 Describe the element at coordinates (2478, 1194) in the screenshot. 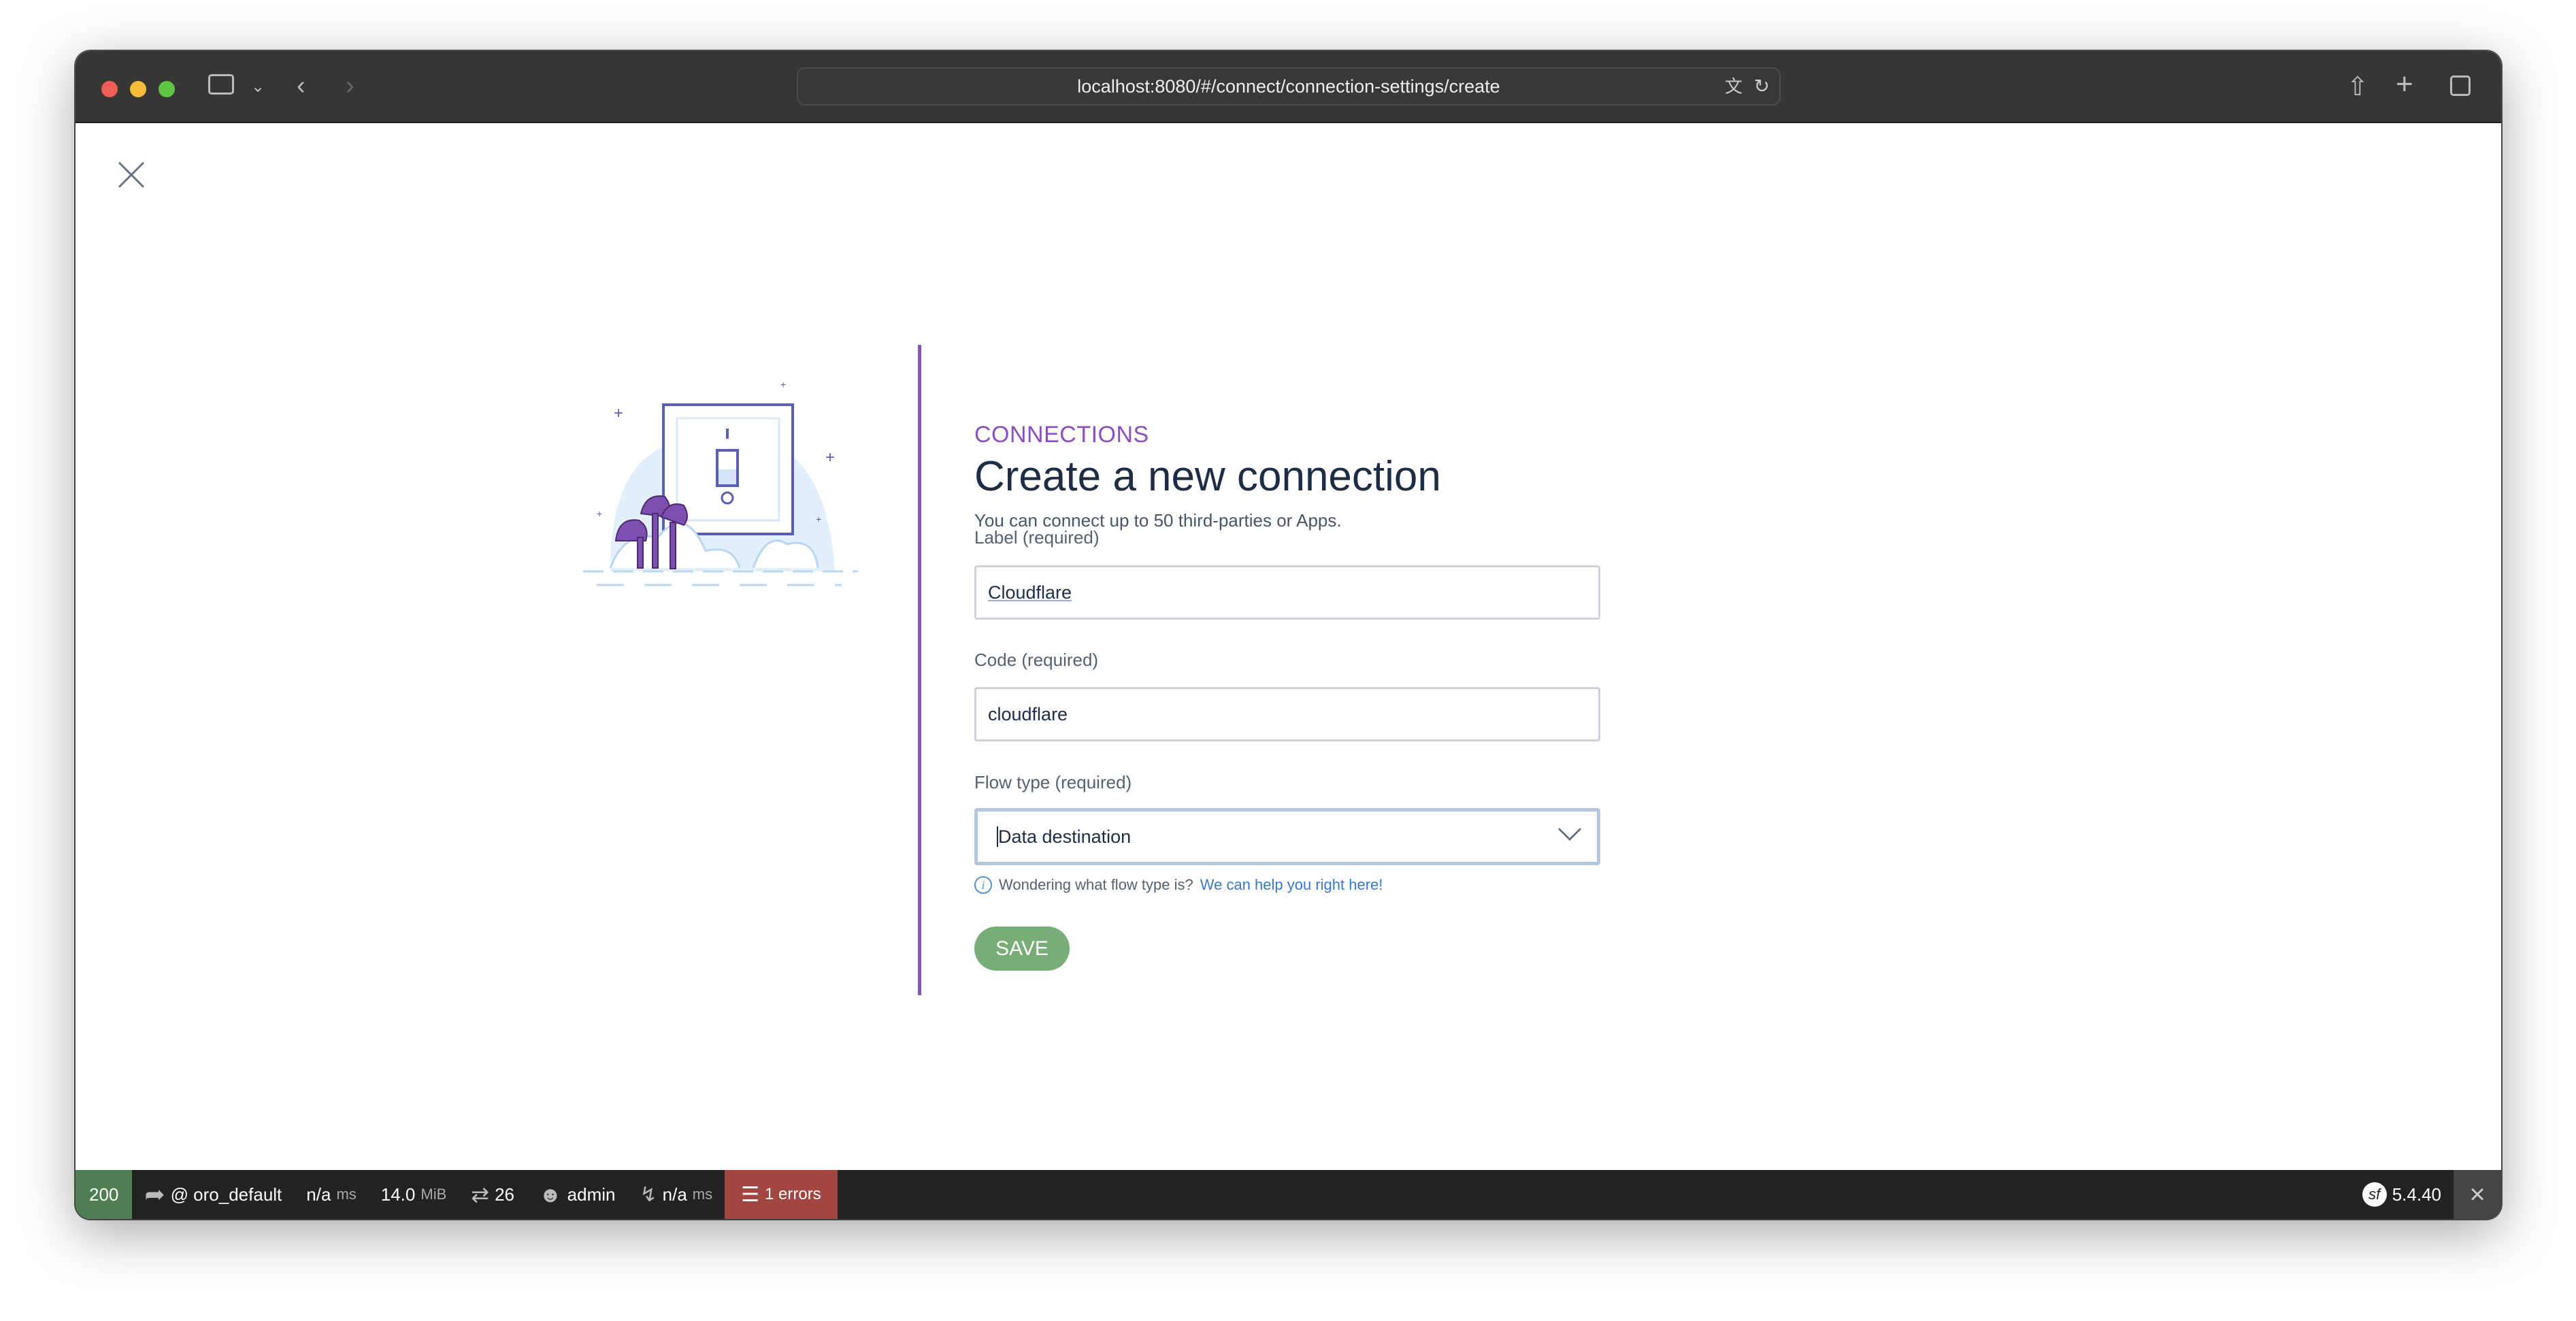

I see `close-toolbar-icon: ×` at that location.